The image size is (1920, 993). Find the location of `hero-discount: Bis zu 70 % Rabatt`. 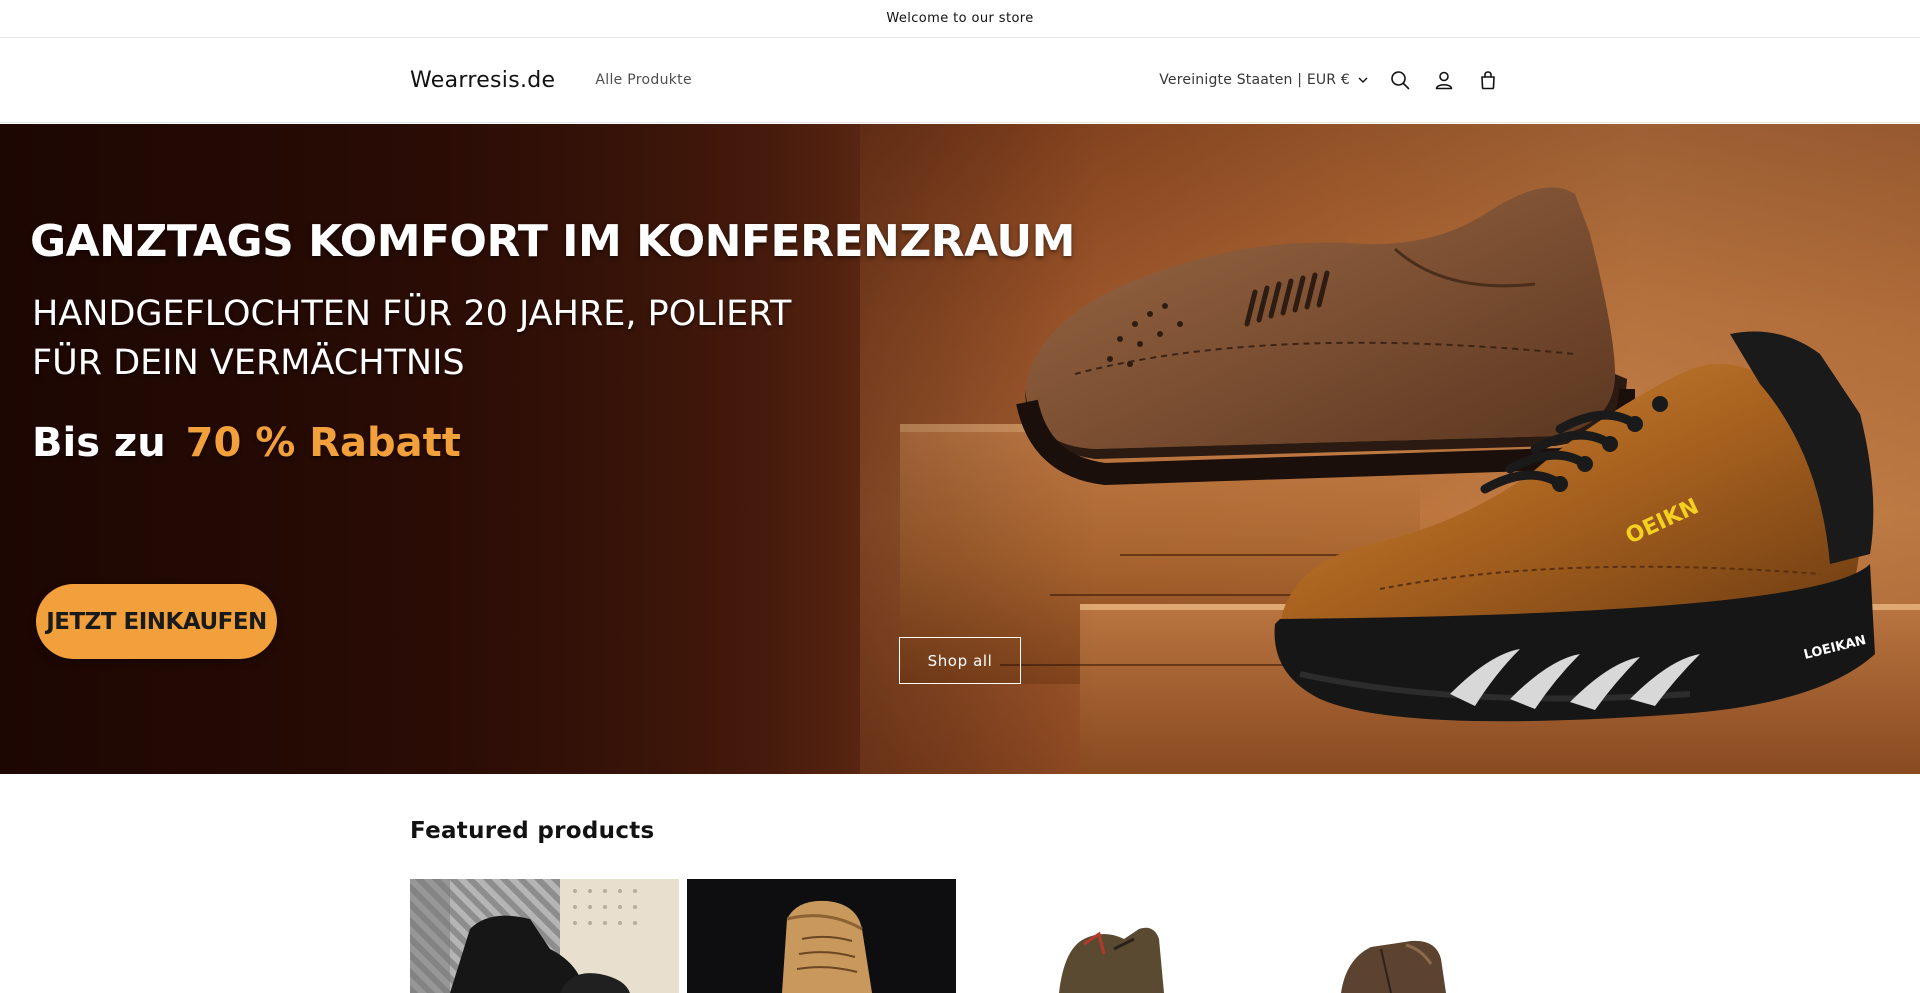

hero-discount: Bis zu 70 % Rabatt is located at coordinates (246, 443).